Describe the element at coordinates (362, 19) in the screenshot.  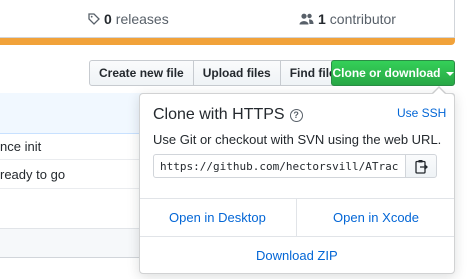
I see `contributors-label: contributor` at that location.